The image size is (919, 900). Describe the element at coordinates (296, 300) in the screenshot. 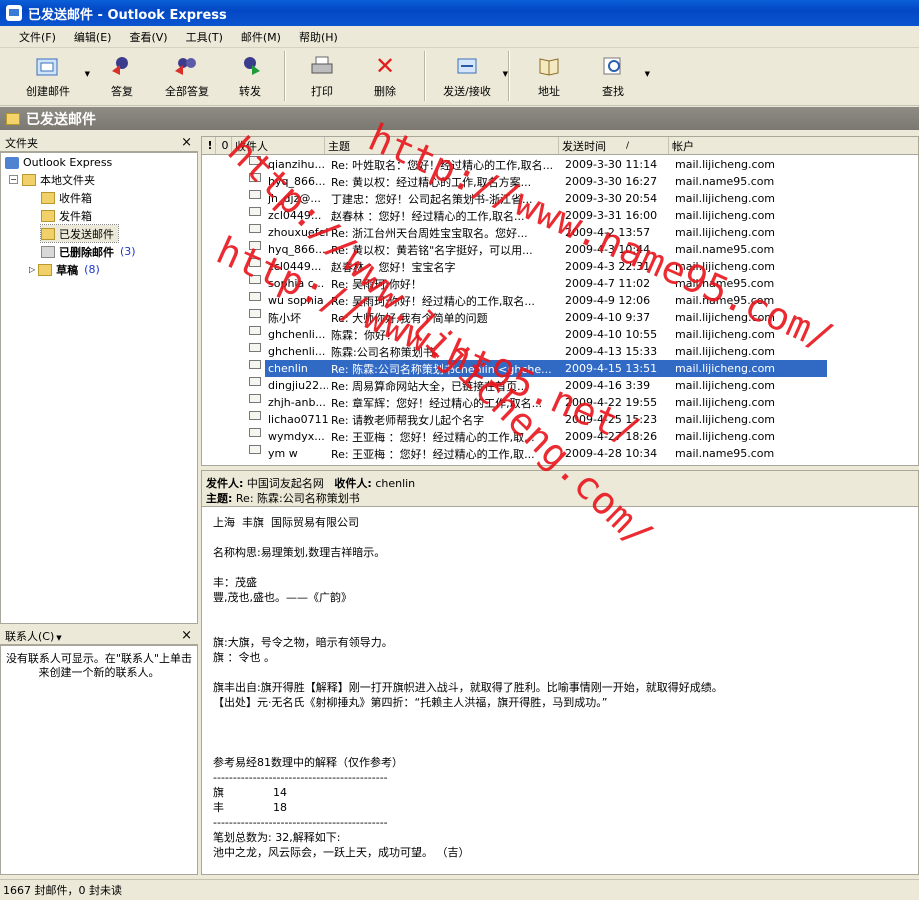

I see `message-to: wu sophia` at that location.